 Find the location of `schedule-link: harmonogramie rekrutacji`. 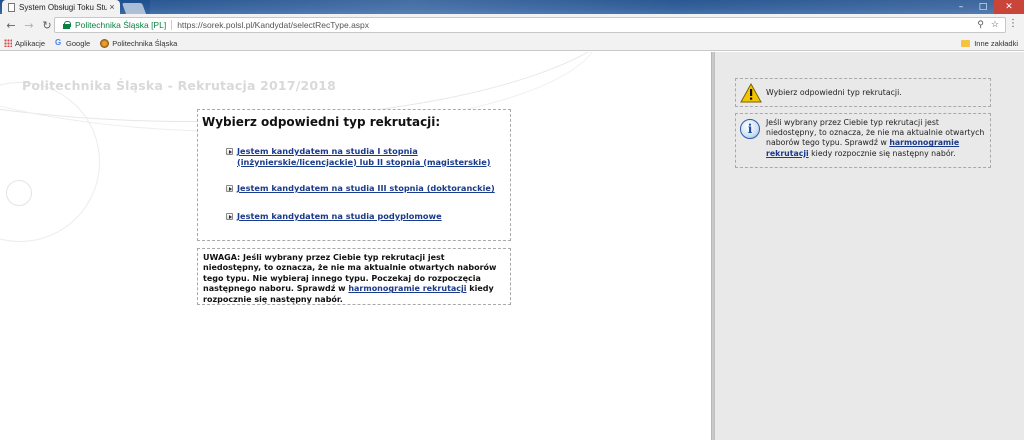

schedule-link: harmonogramie rekrutacji is located at coordinates (407, 288).